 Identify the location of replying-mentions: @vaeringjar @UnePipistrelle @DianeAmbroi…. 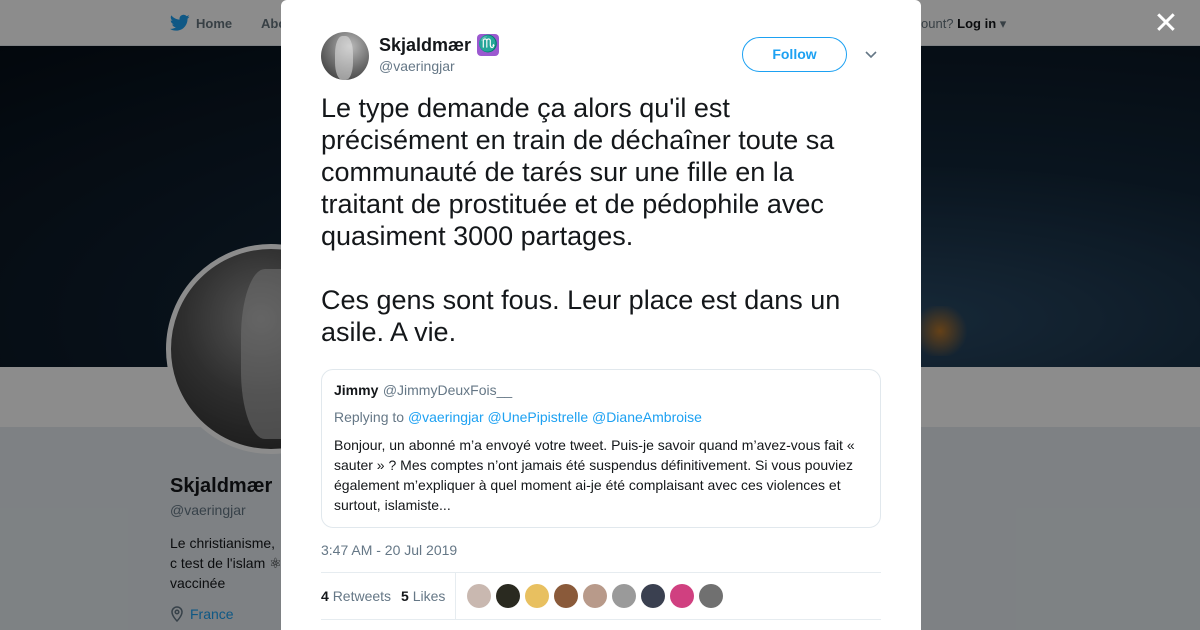
(554, 417).